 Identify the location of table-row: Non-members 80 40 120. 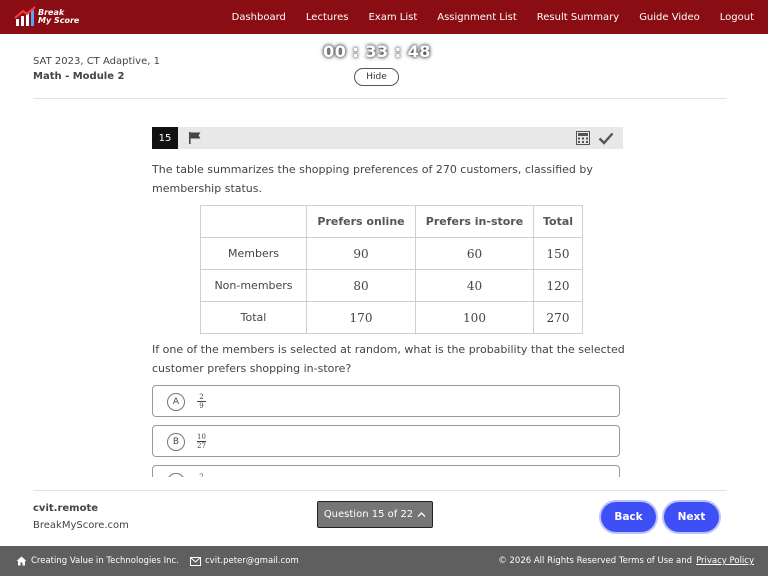
(391, 285).